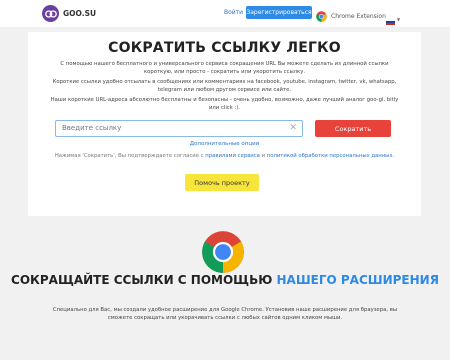  Describe the element at coordinates (222, 182) in the screenshot. I see `help-project-button: Помочь проекту` at that location.